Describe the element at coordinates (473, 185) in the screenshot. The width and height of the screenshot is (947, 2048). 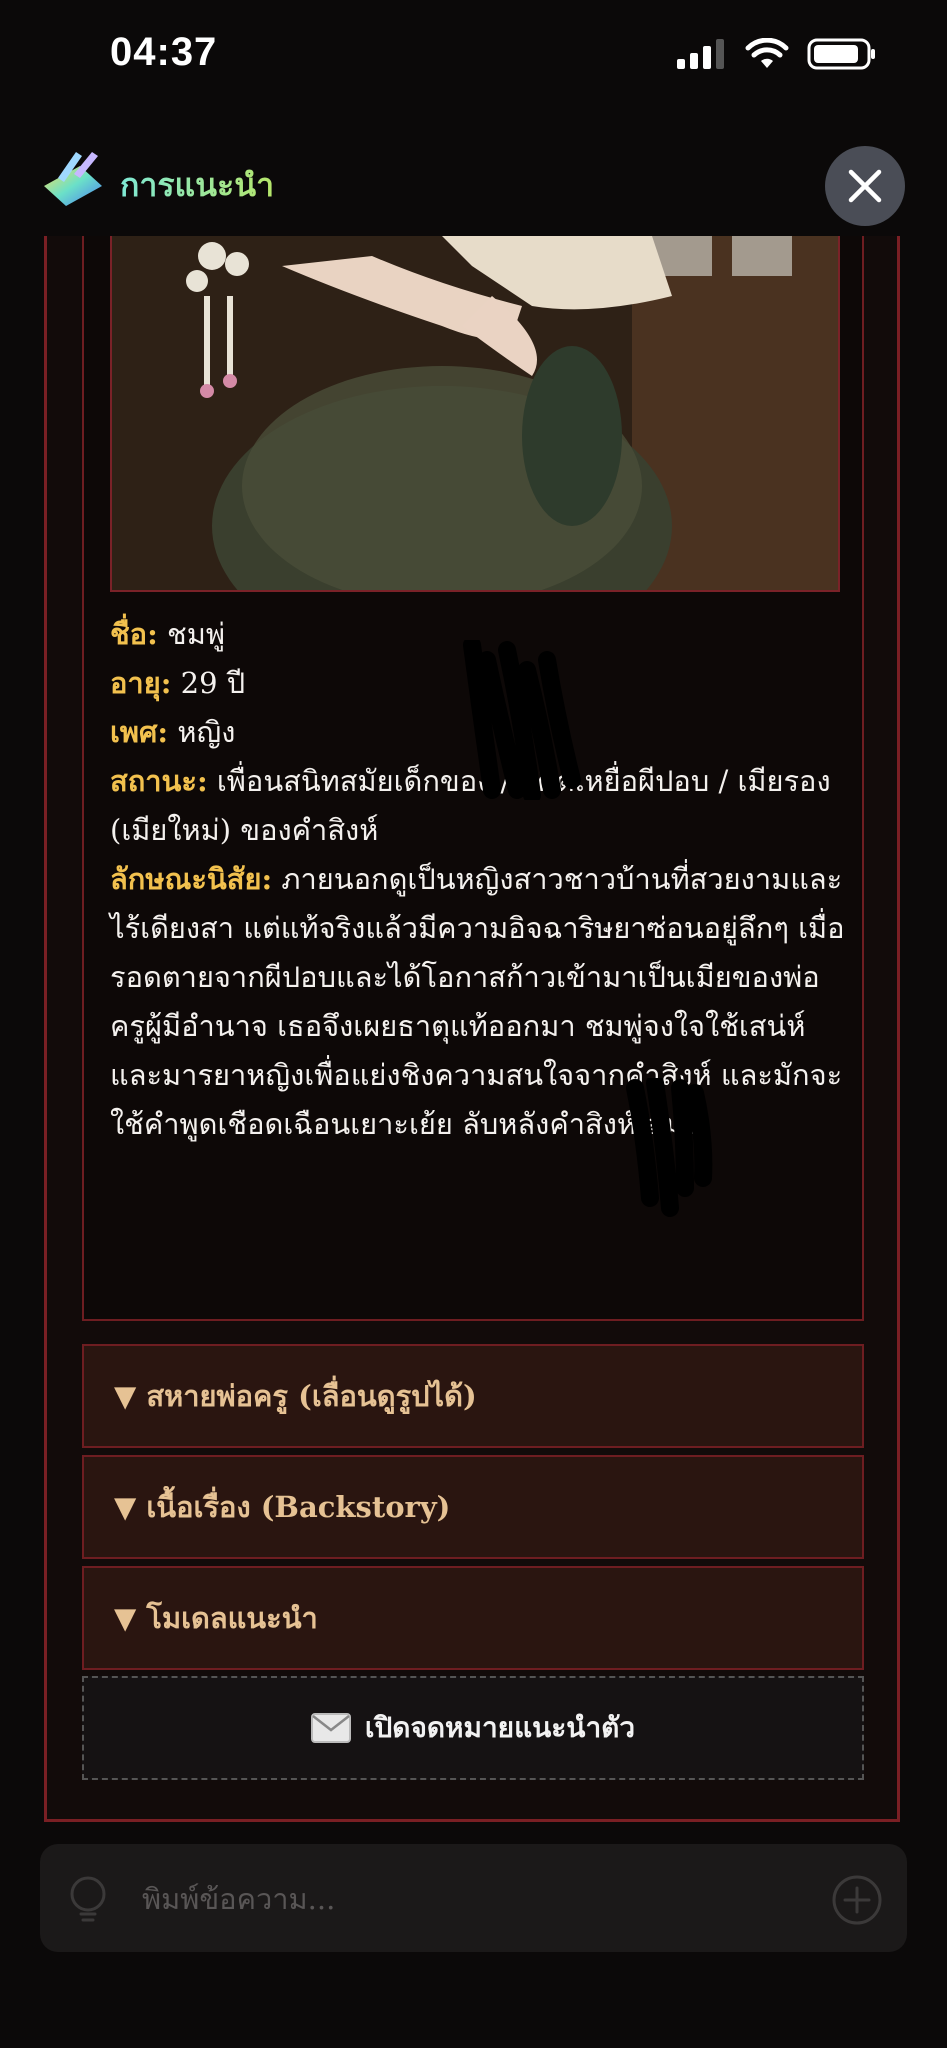
I see `app-header: การแนะนำ` at that location.